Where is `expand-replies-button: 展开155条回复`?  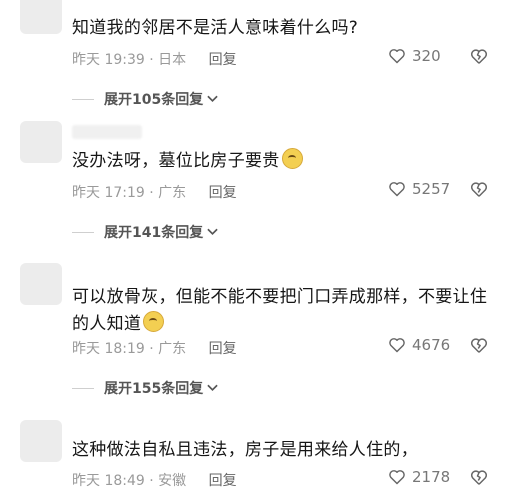
expand-replies-button: 展开155条回复 is located at coordinates (145, 388).